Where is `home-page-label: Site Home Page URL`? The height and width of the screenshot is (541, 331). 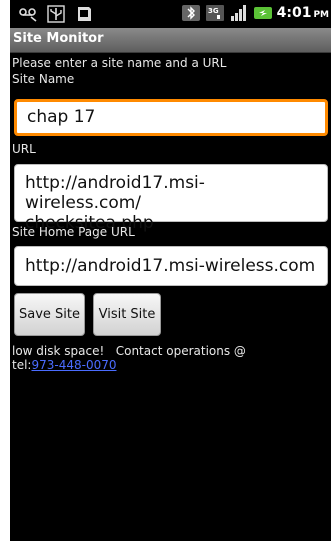 home-page-label: Site Home Page URL is located at coordinates (73, 232).